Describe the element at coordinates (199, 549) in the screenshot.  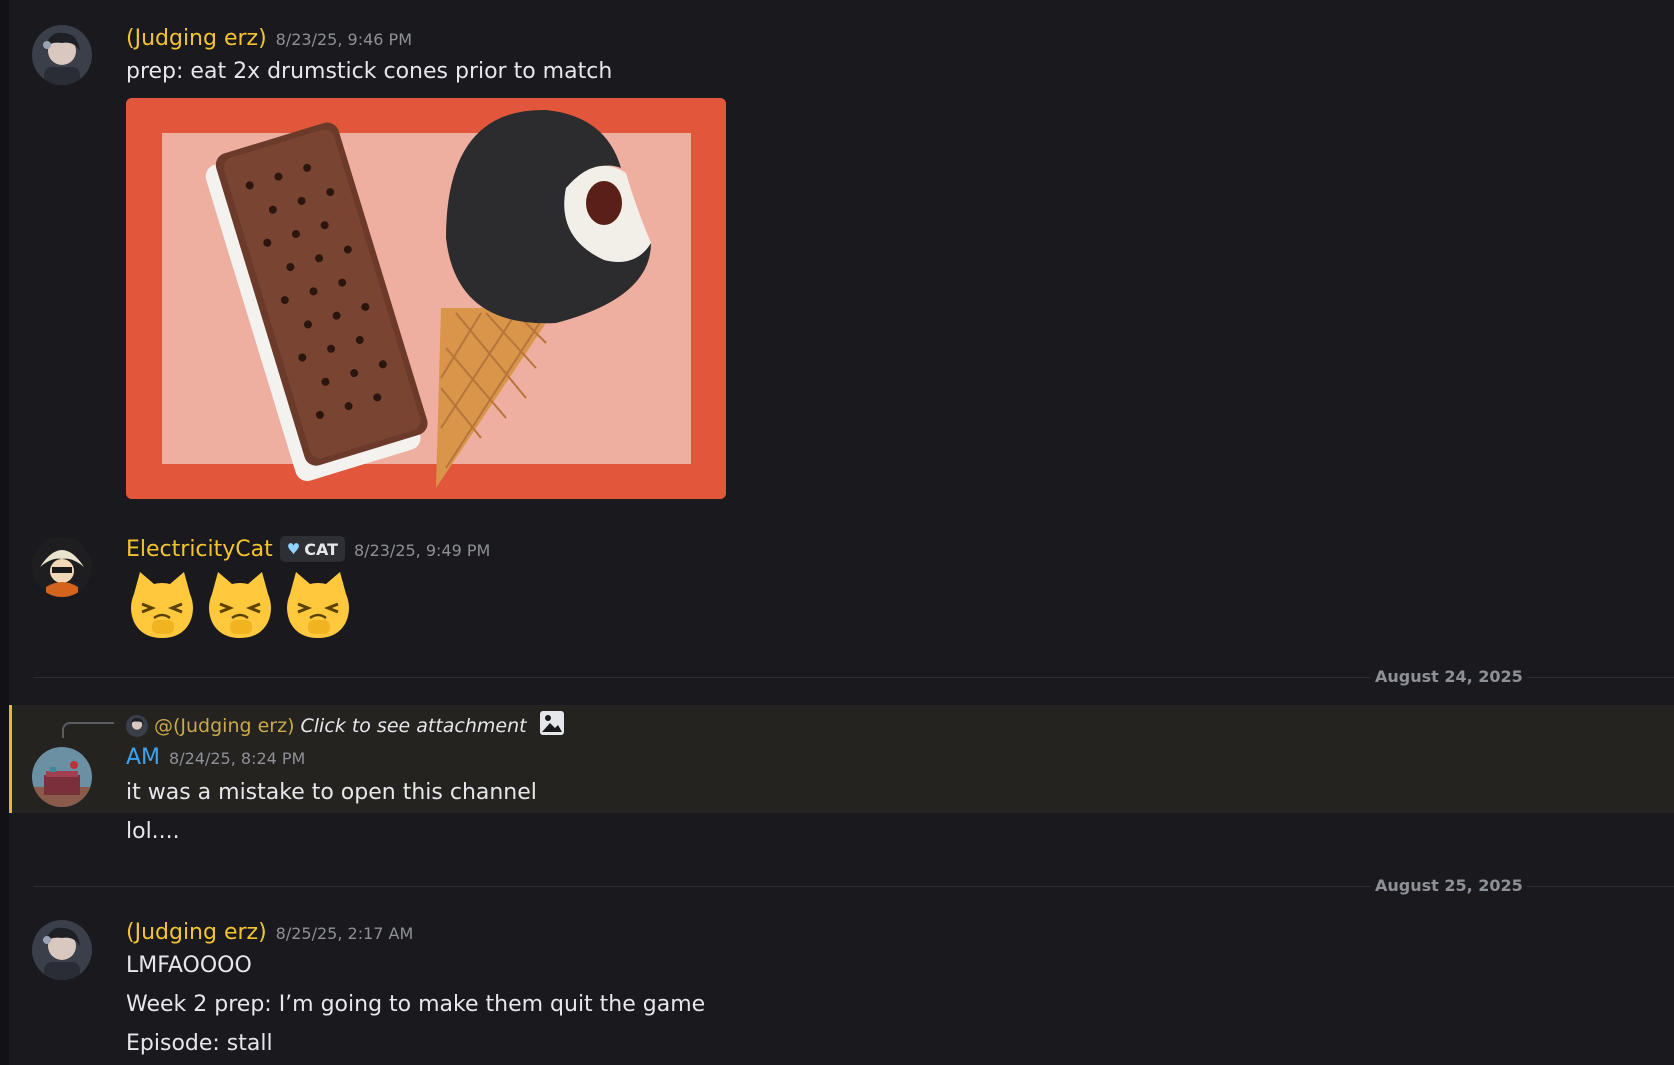
I see `username: ElectricityCat` at that location.